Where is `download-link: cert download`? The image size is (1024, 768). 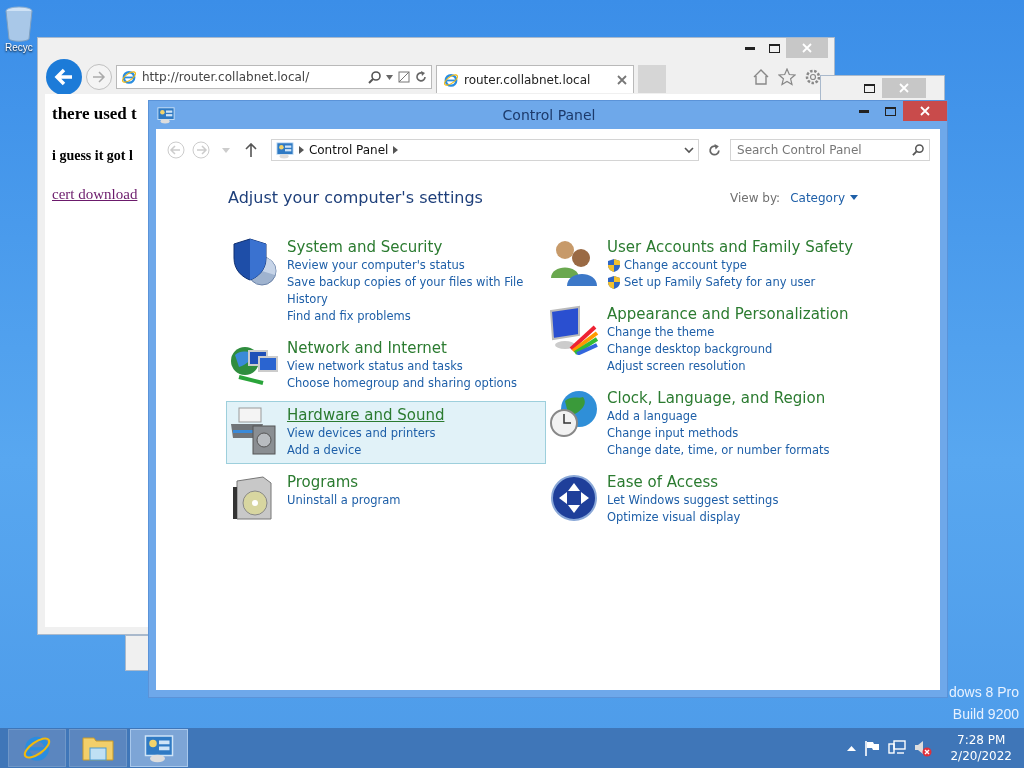
download-link: cert download is located at coordinates (95, 194).